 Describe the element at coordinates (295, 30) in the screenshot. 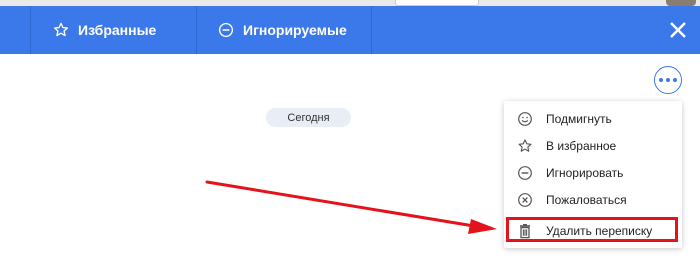

I see `tab-ignored-label: Игнорируемые` at that location.